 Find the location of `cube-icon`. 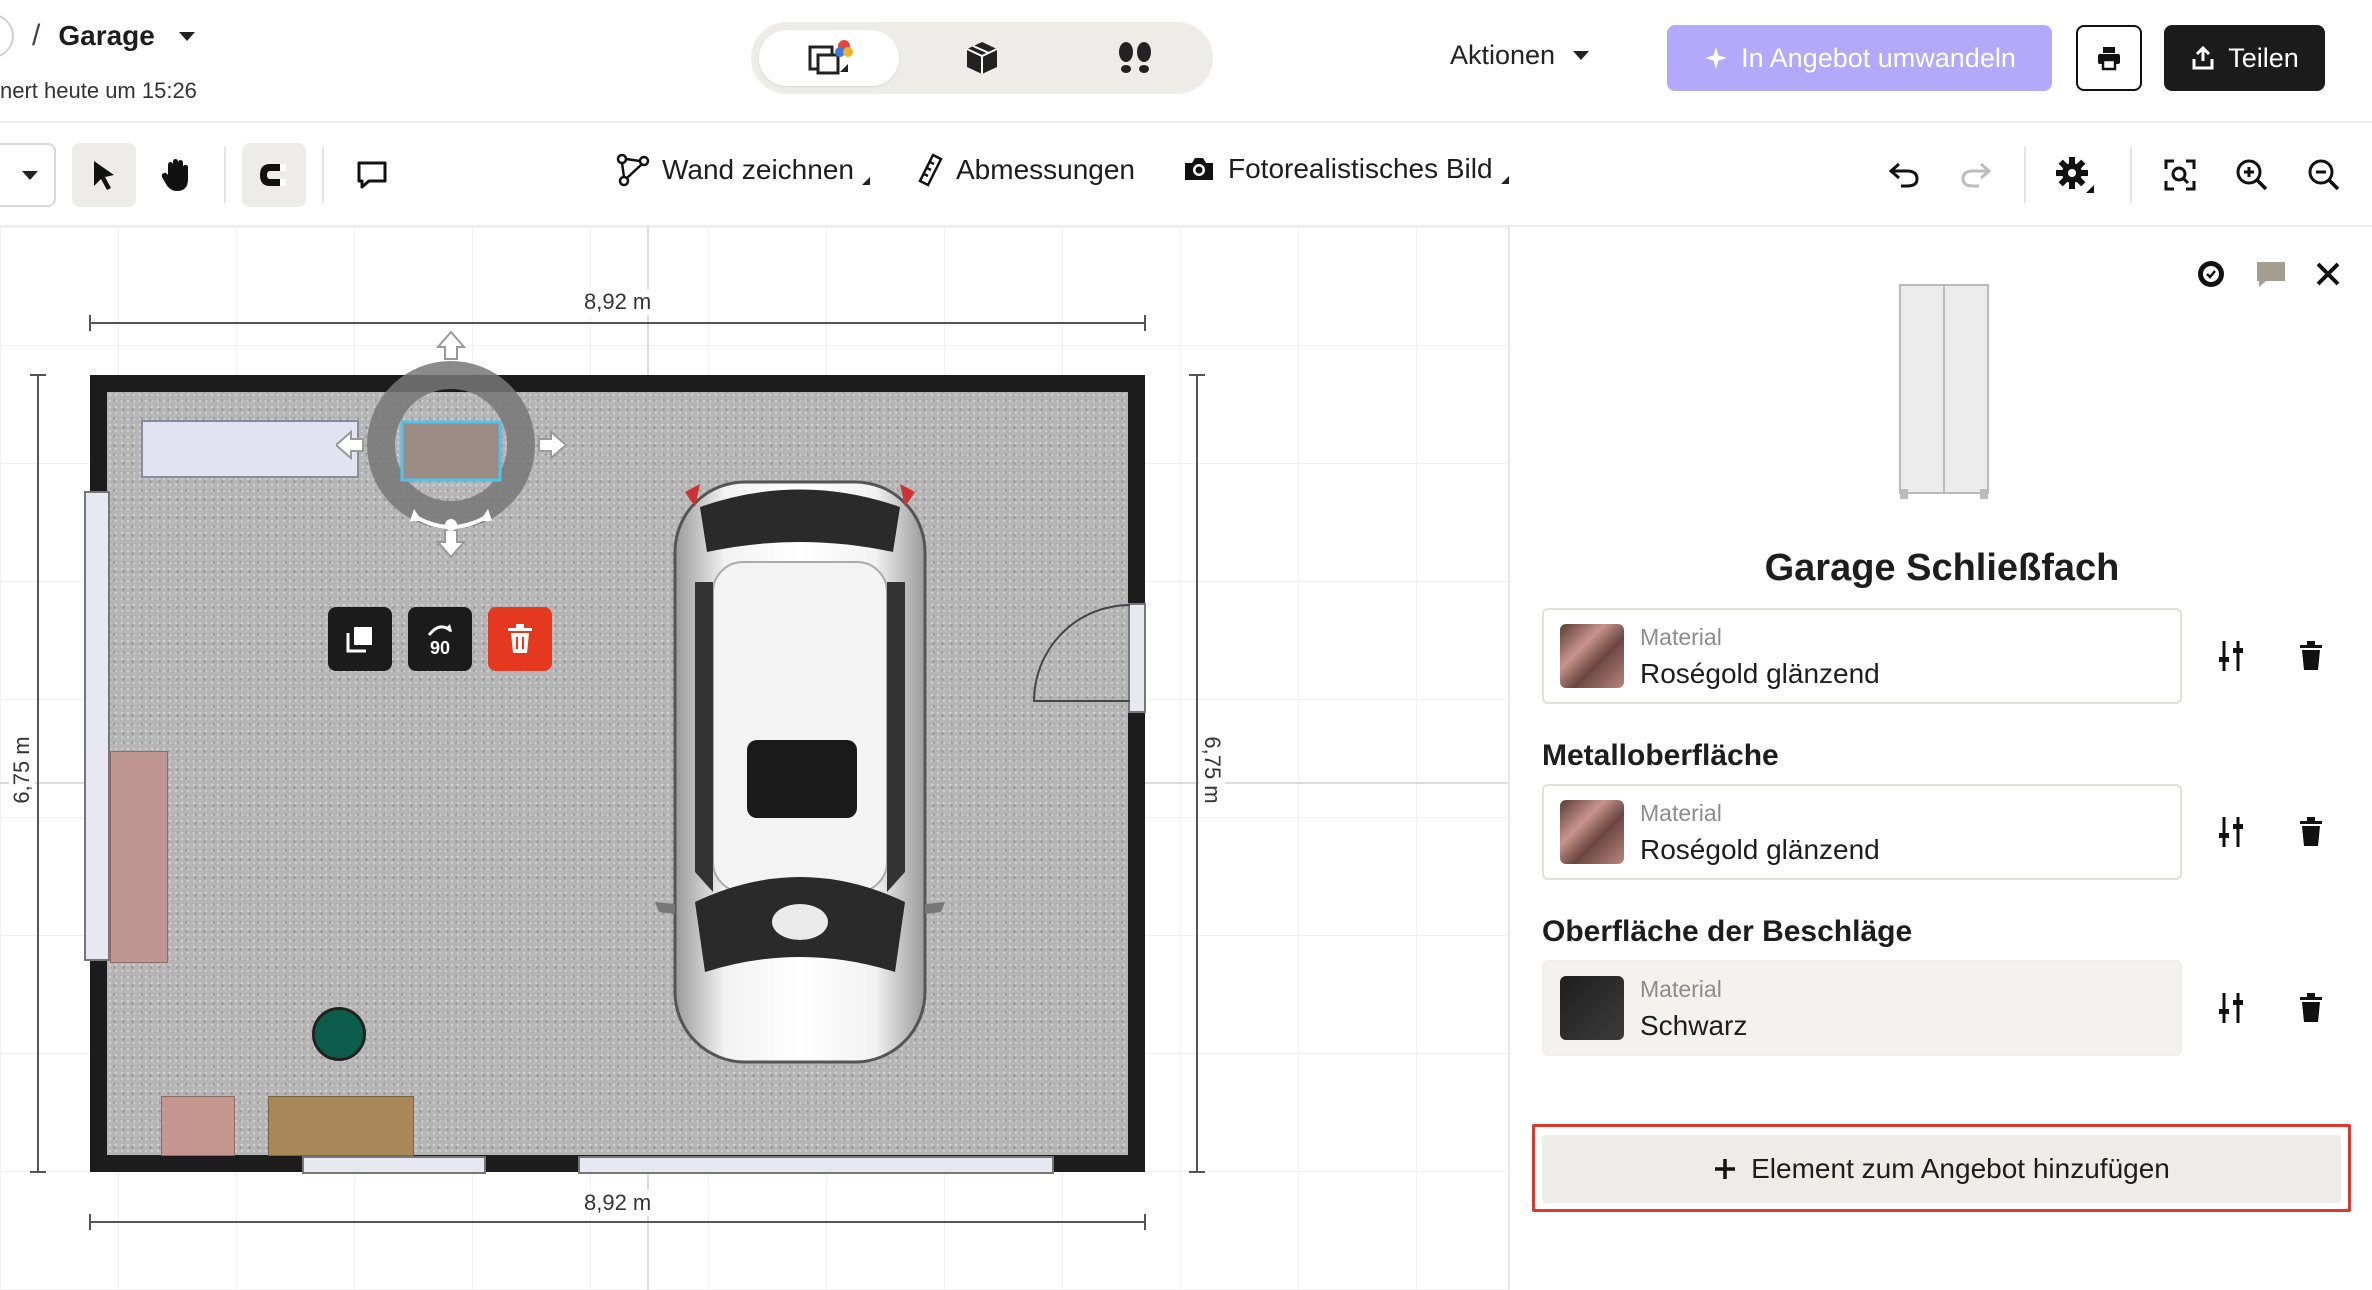

cube-icon is located at coordinates (982, 58).